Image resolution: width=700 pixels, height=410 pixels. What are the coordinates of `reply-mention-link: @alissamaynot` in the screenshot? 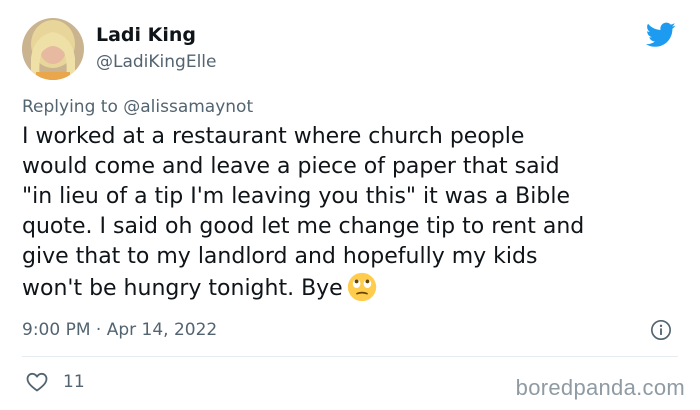 It's located at (188, 107).